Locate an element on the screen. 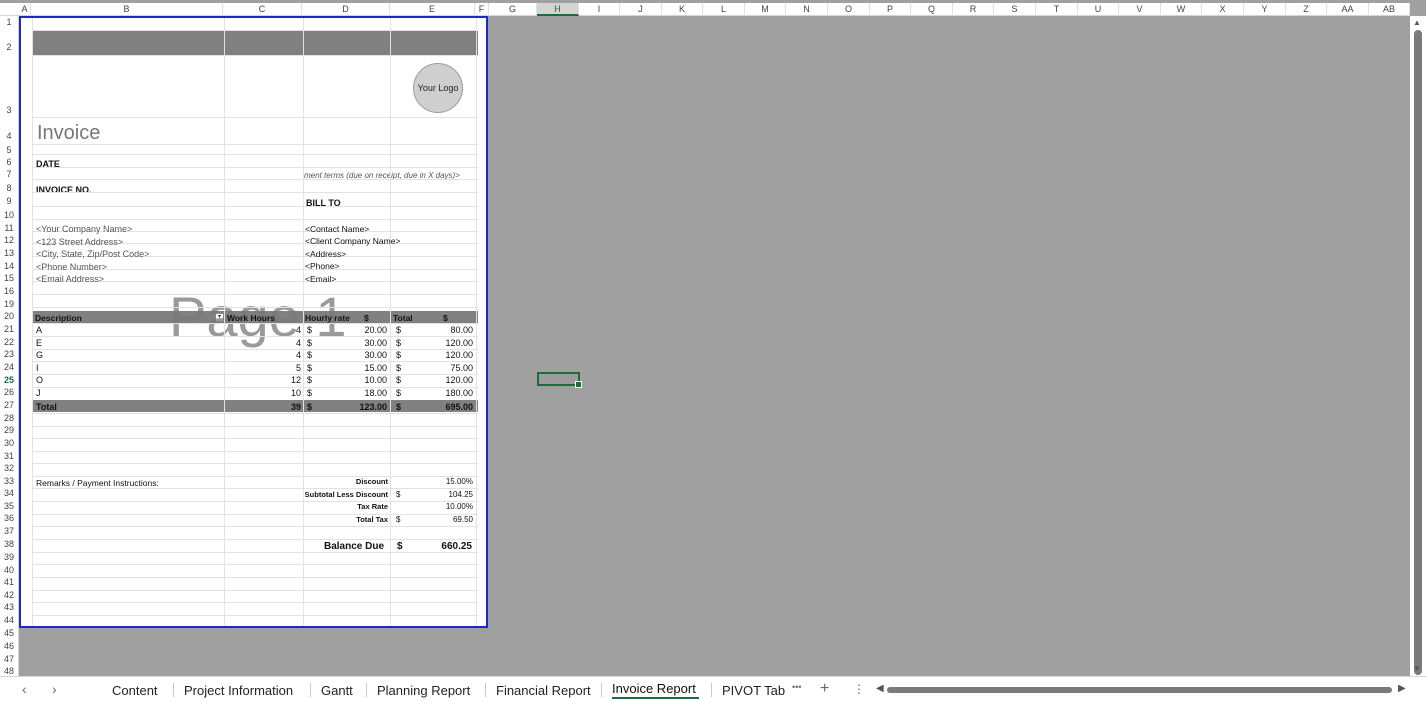 The image size is (1426, 701). table-header-1: Work Hours is located at coordinates (251, 318).